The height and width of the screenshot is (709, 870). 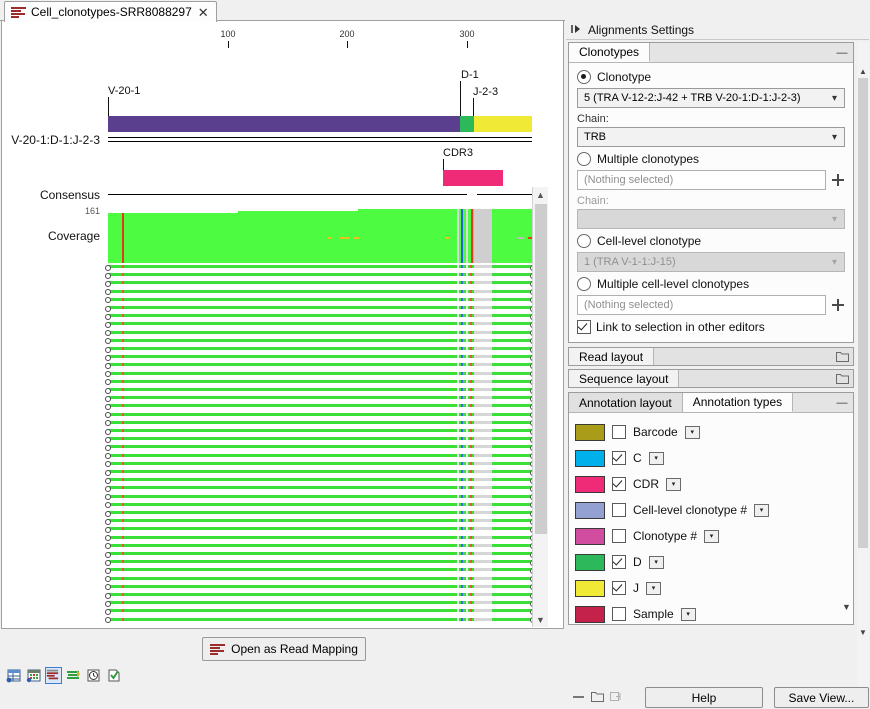 What do you see at coordinates (711, 356) in the screenshot?
I see `read-layout-section: Read layout` at bounding box center [711, 356].